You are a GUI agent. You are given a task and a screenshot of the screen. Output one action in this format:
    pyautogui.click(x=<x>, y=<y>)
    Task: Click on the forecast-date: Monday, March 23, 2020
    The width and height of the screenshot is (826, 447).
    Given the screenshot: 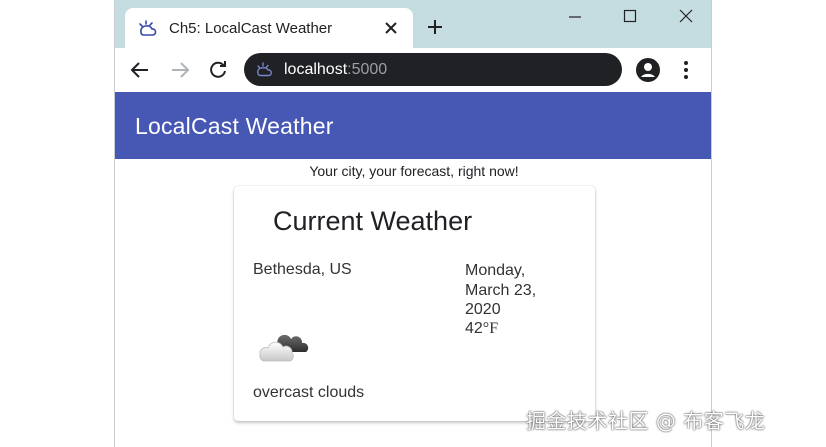 What is the action you would take?
    pyautogui.click(x=515, y=290)
    